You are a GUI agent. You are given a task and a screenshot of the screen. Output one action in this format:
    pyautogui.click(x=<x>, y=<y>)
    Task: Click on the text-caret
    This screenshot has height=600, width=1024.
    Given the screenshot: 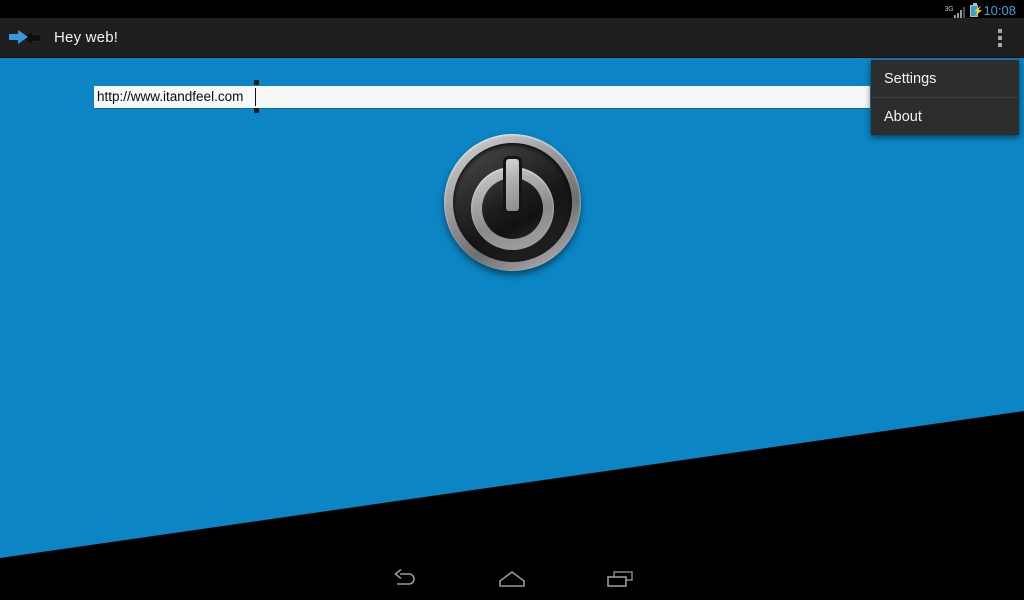 What is the action you would take?
    pyautogui.click(x=255, y=97)
    